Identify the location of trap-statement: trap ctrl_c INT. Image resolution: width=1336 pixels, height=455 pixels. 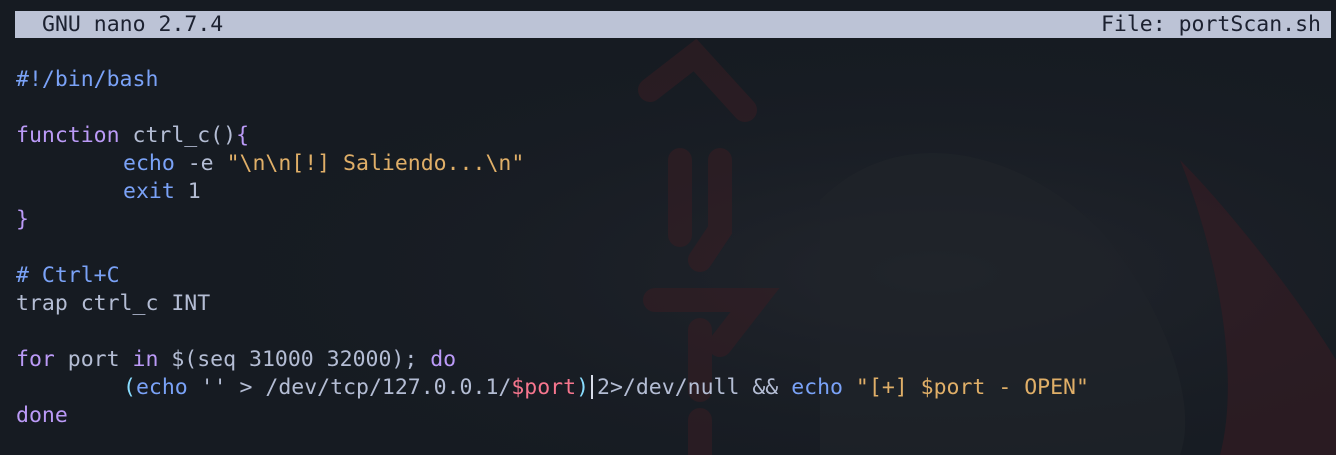
(113, 303).